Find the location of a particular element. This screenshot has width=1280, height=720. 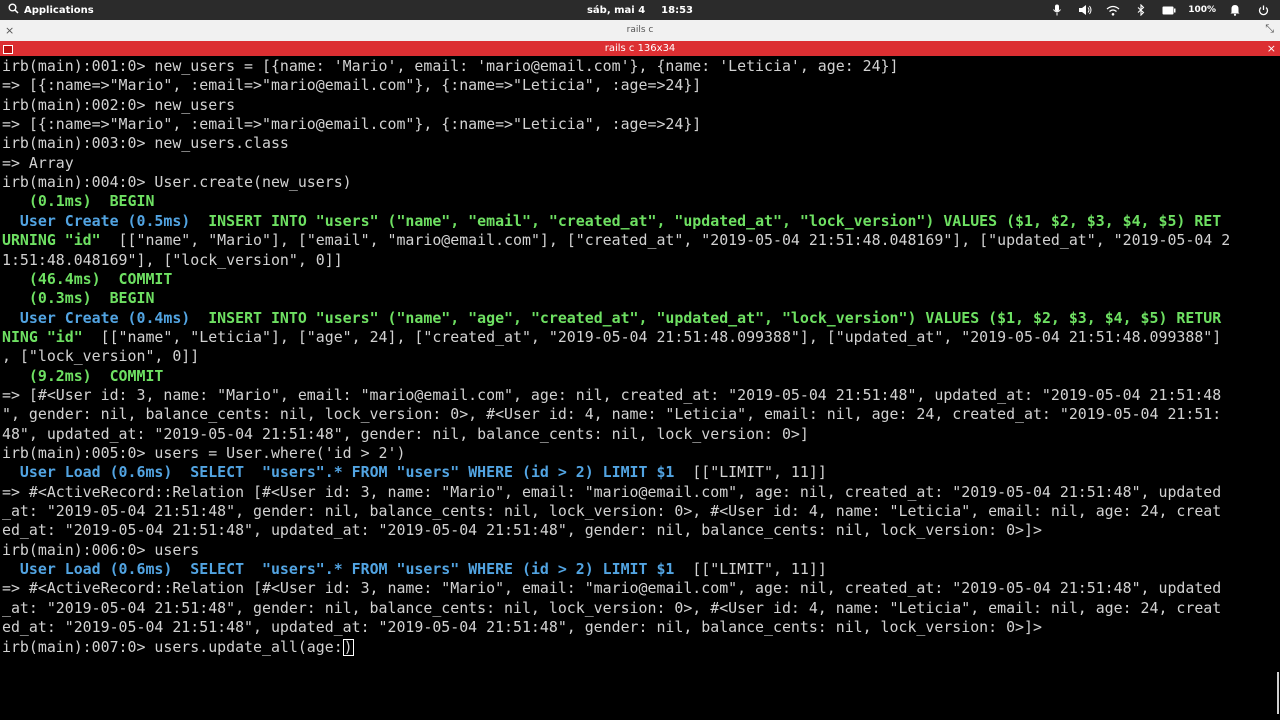

terminal-tab: rails c 136x34 × is located at coordinates (640, 48).